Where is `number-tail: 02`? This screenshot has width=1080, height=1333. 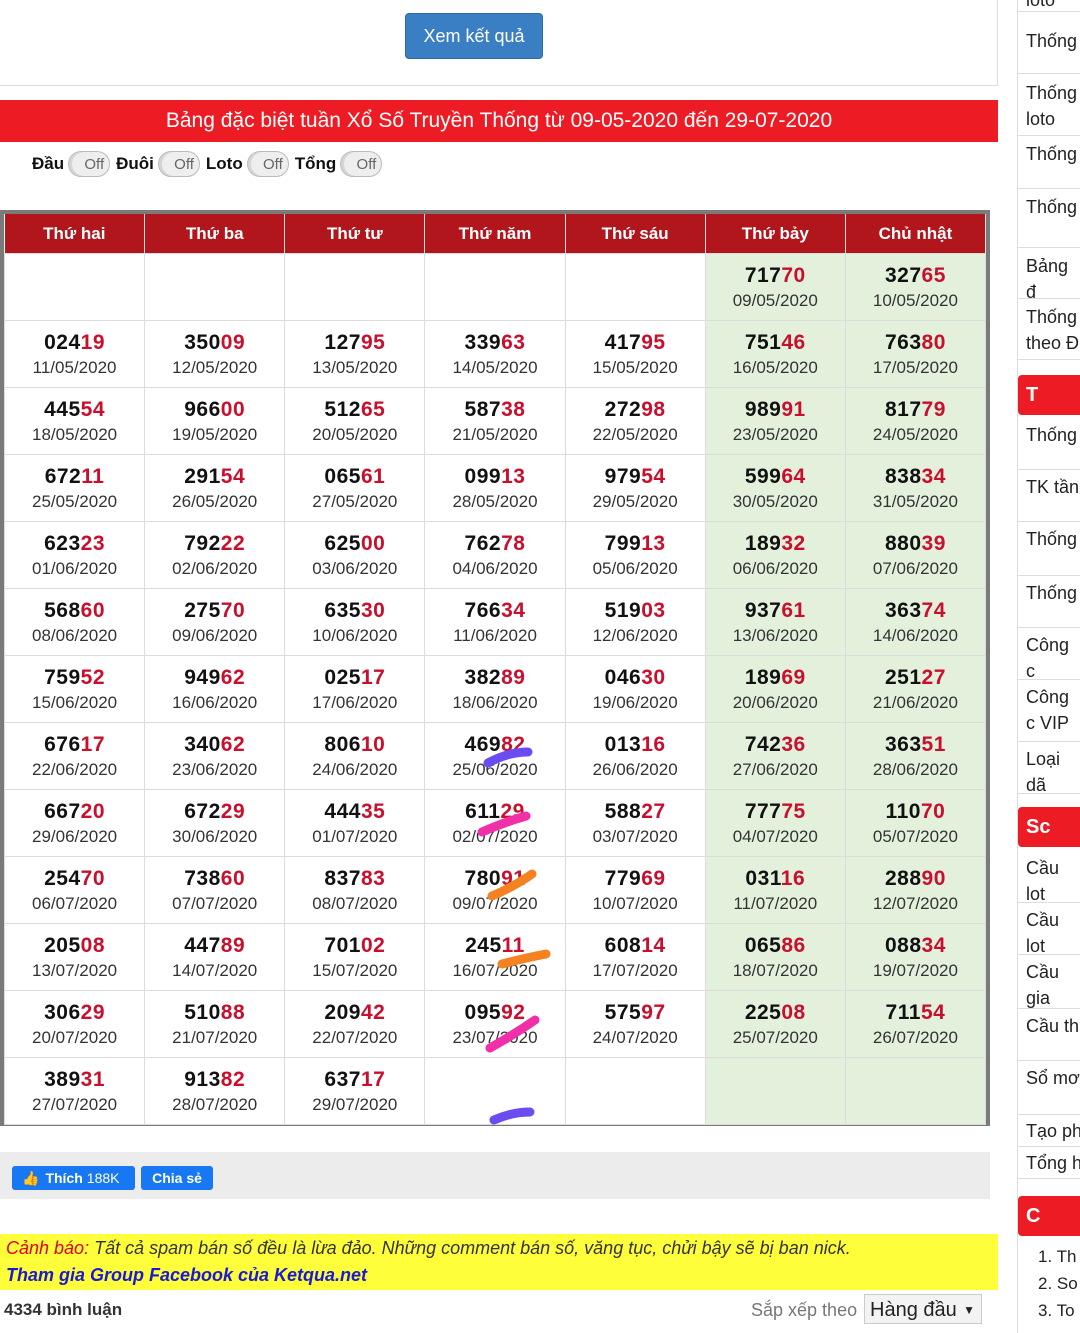 number-tail: 02 is located at coordinates (373, 945).